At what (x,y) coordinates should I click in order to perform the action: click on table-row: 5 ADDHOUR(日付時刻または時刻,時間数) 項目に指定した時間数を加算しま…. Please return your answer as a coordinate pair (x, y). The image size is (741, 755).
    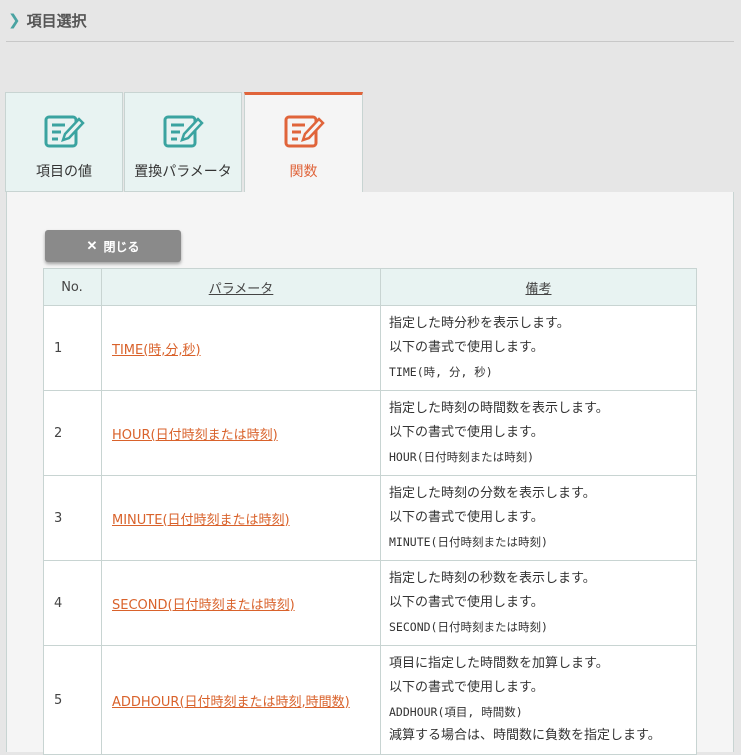
    Looking at the image, I should click on (370, 700).